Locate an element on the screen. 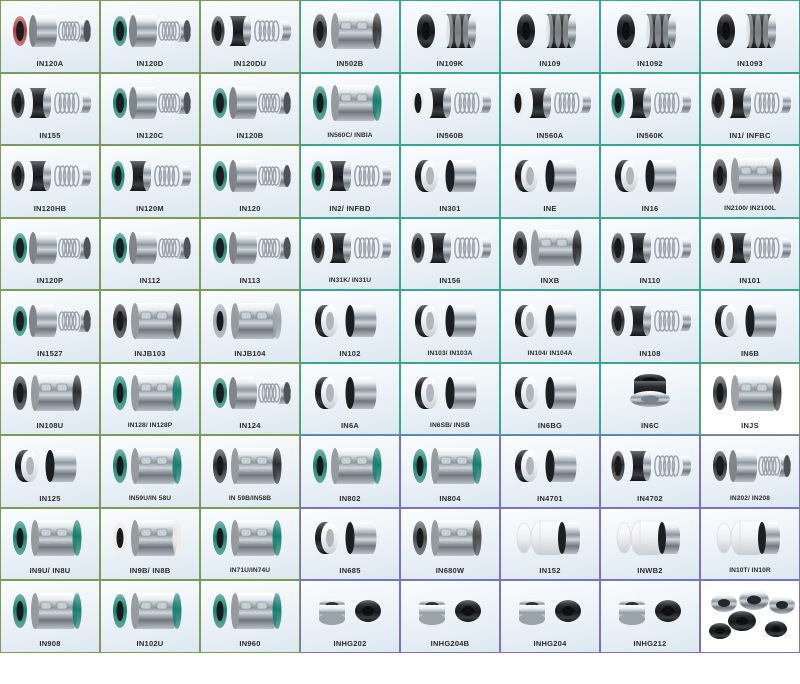  product-cell: IN152 is located at coordinates (550, 543).